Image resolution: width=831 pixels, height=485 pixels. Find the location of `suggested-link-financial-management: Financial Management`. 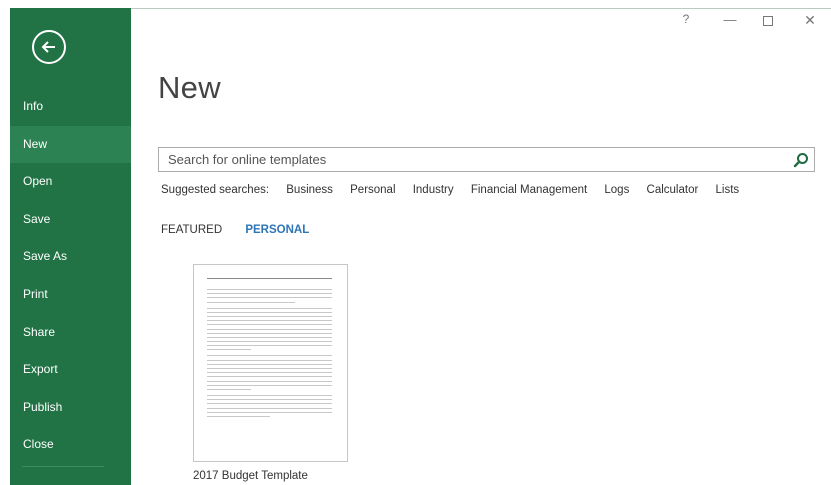

suggested-link-financial-management: Financial Management is located at coordinates (529, 190).